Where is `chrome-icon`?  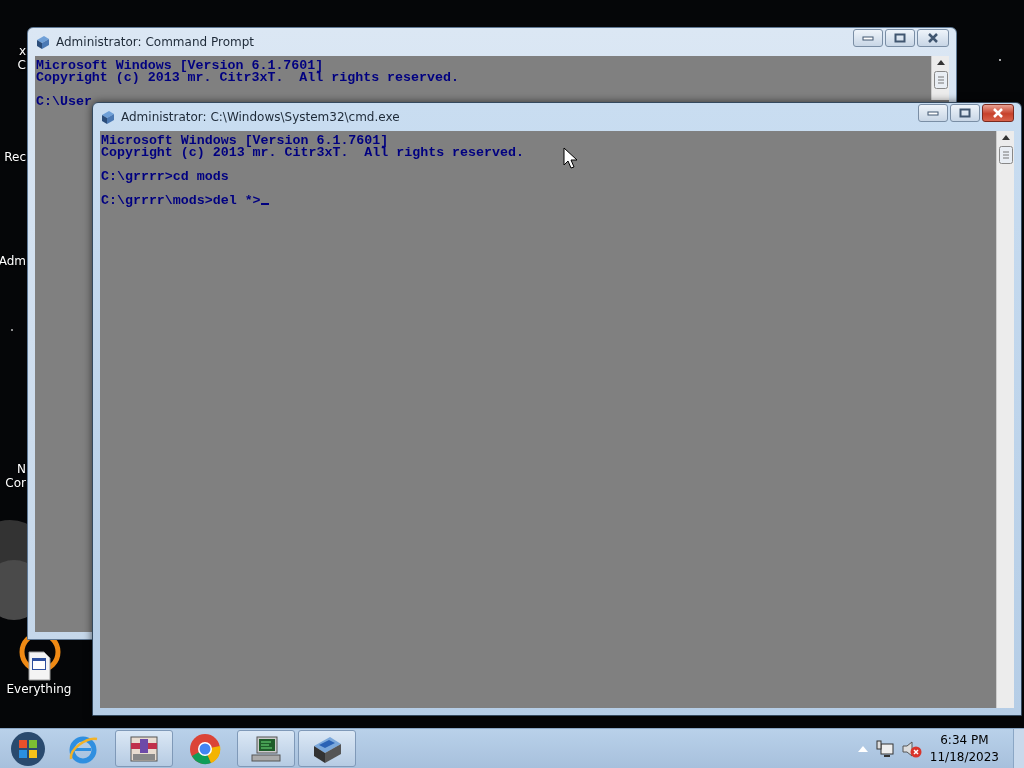 chrome-icon is located at coordinates (205, 748).